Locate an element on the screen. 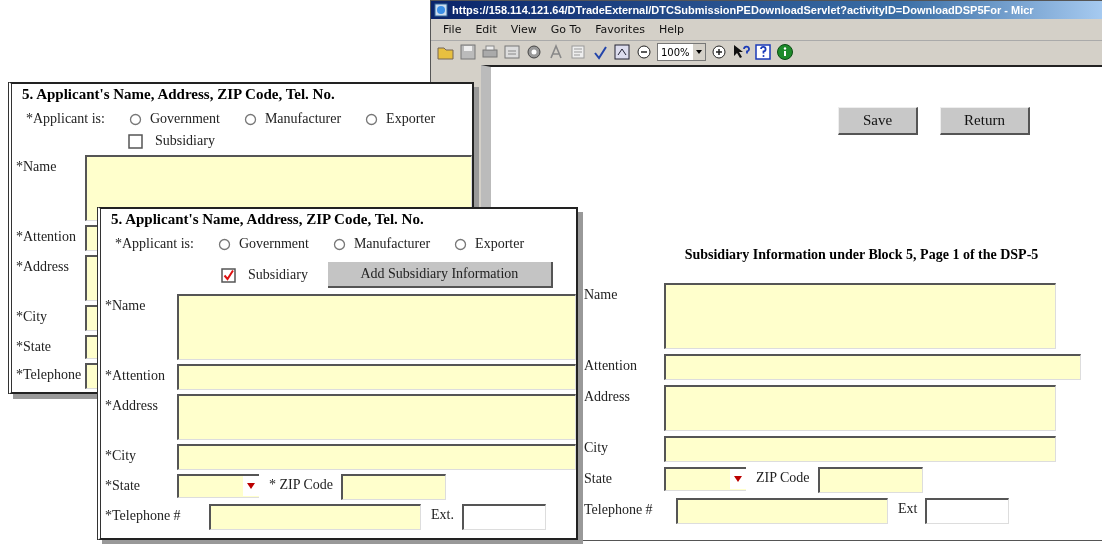 This screenshot has width=1102, height=544. menu-item: Help is located at coordinates (671, 29).